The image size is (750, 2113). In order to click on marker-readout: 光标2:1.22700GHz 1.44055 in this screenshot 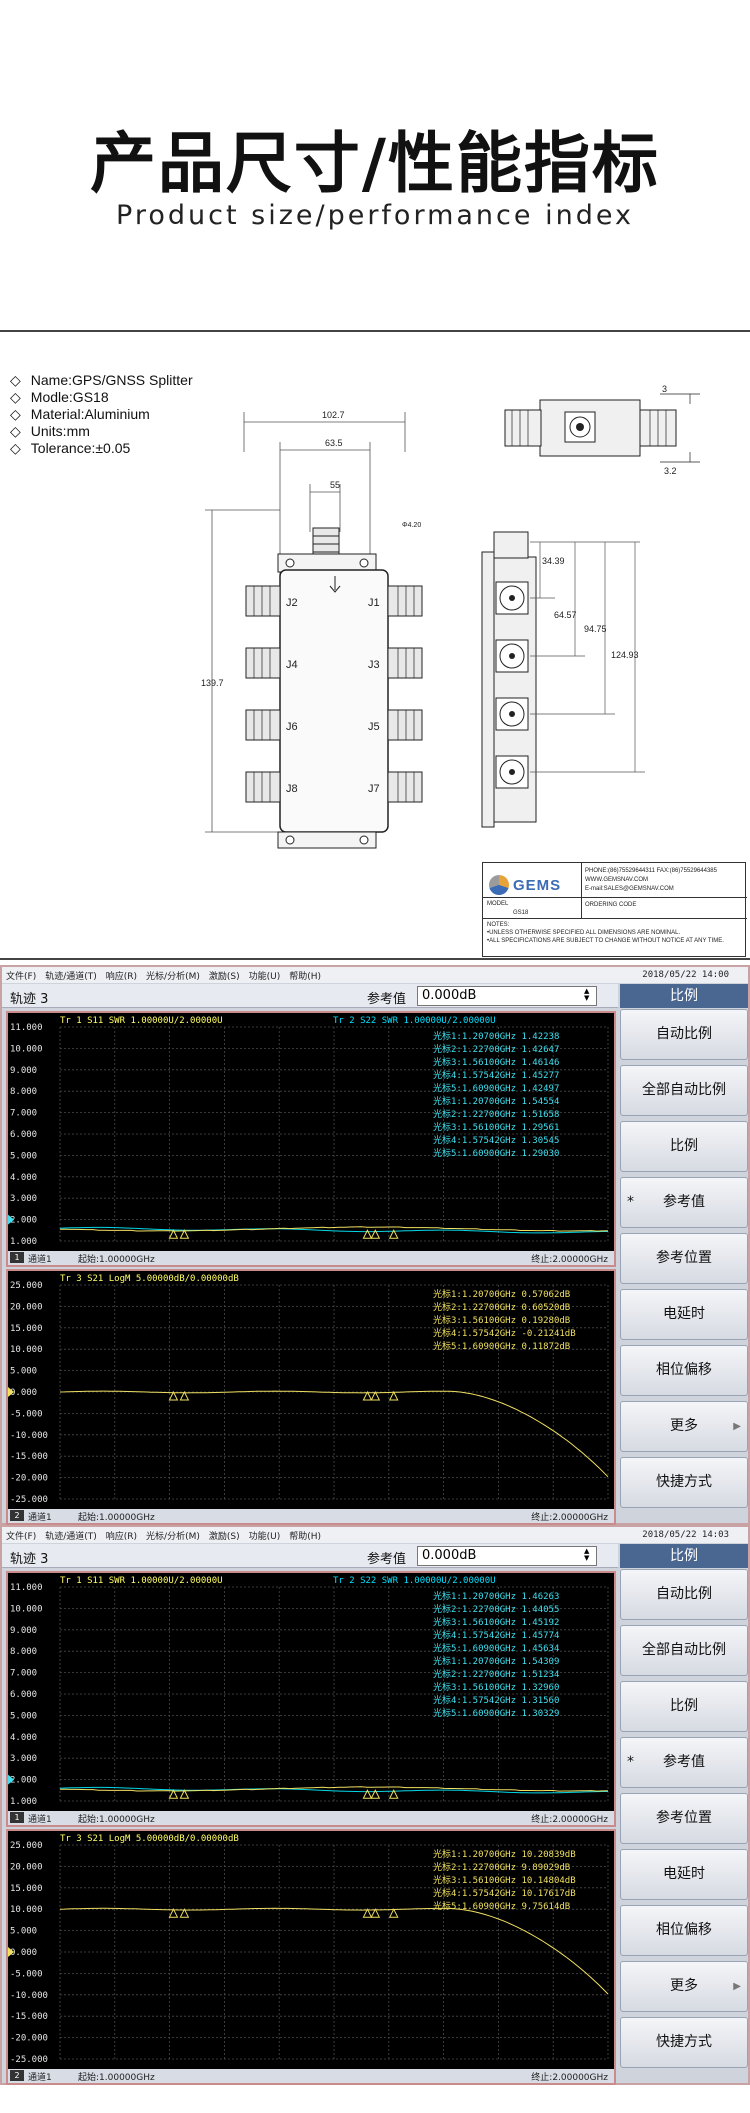, I will do `click(496, 1609)`.